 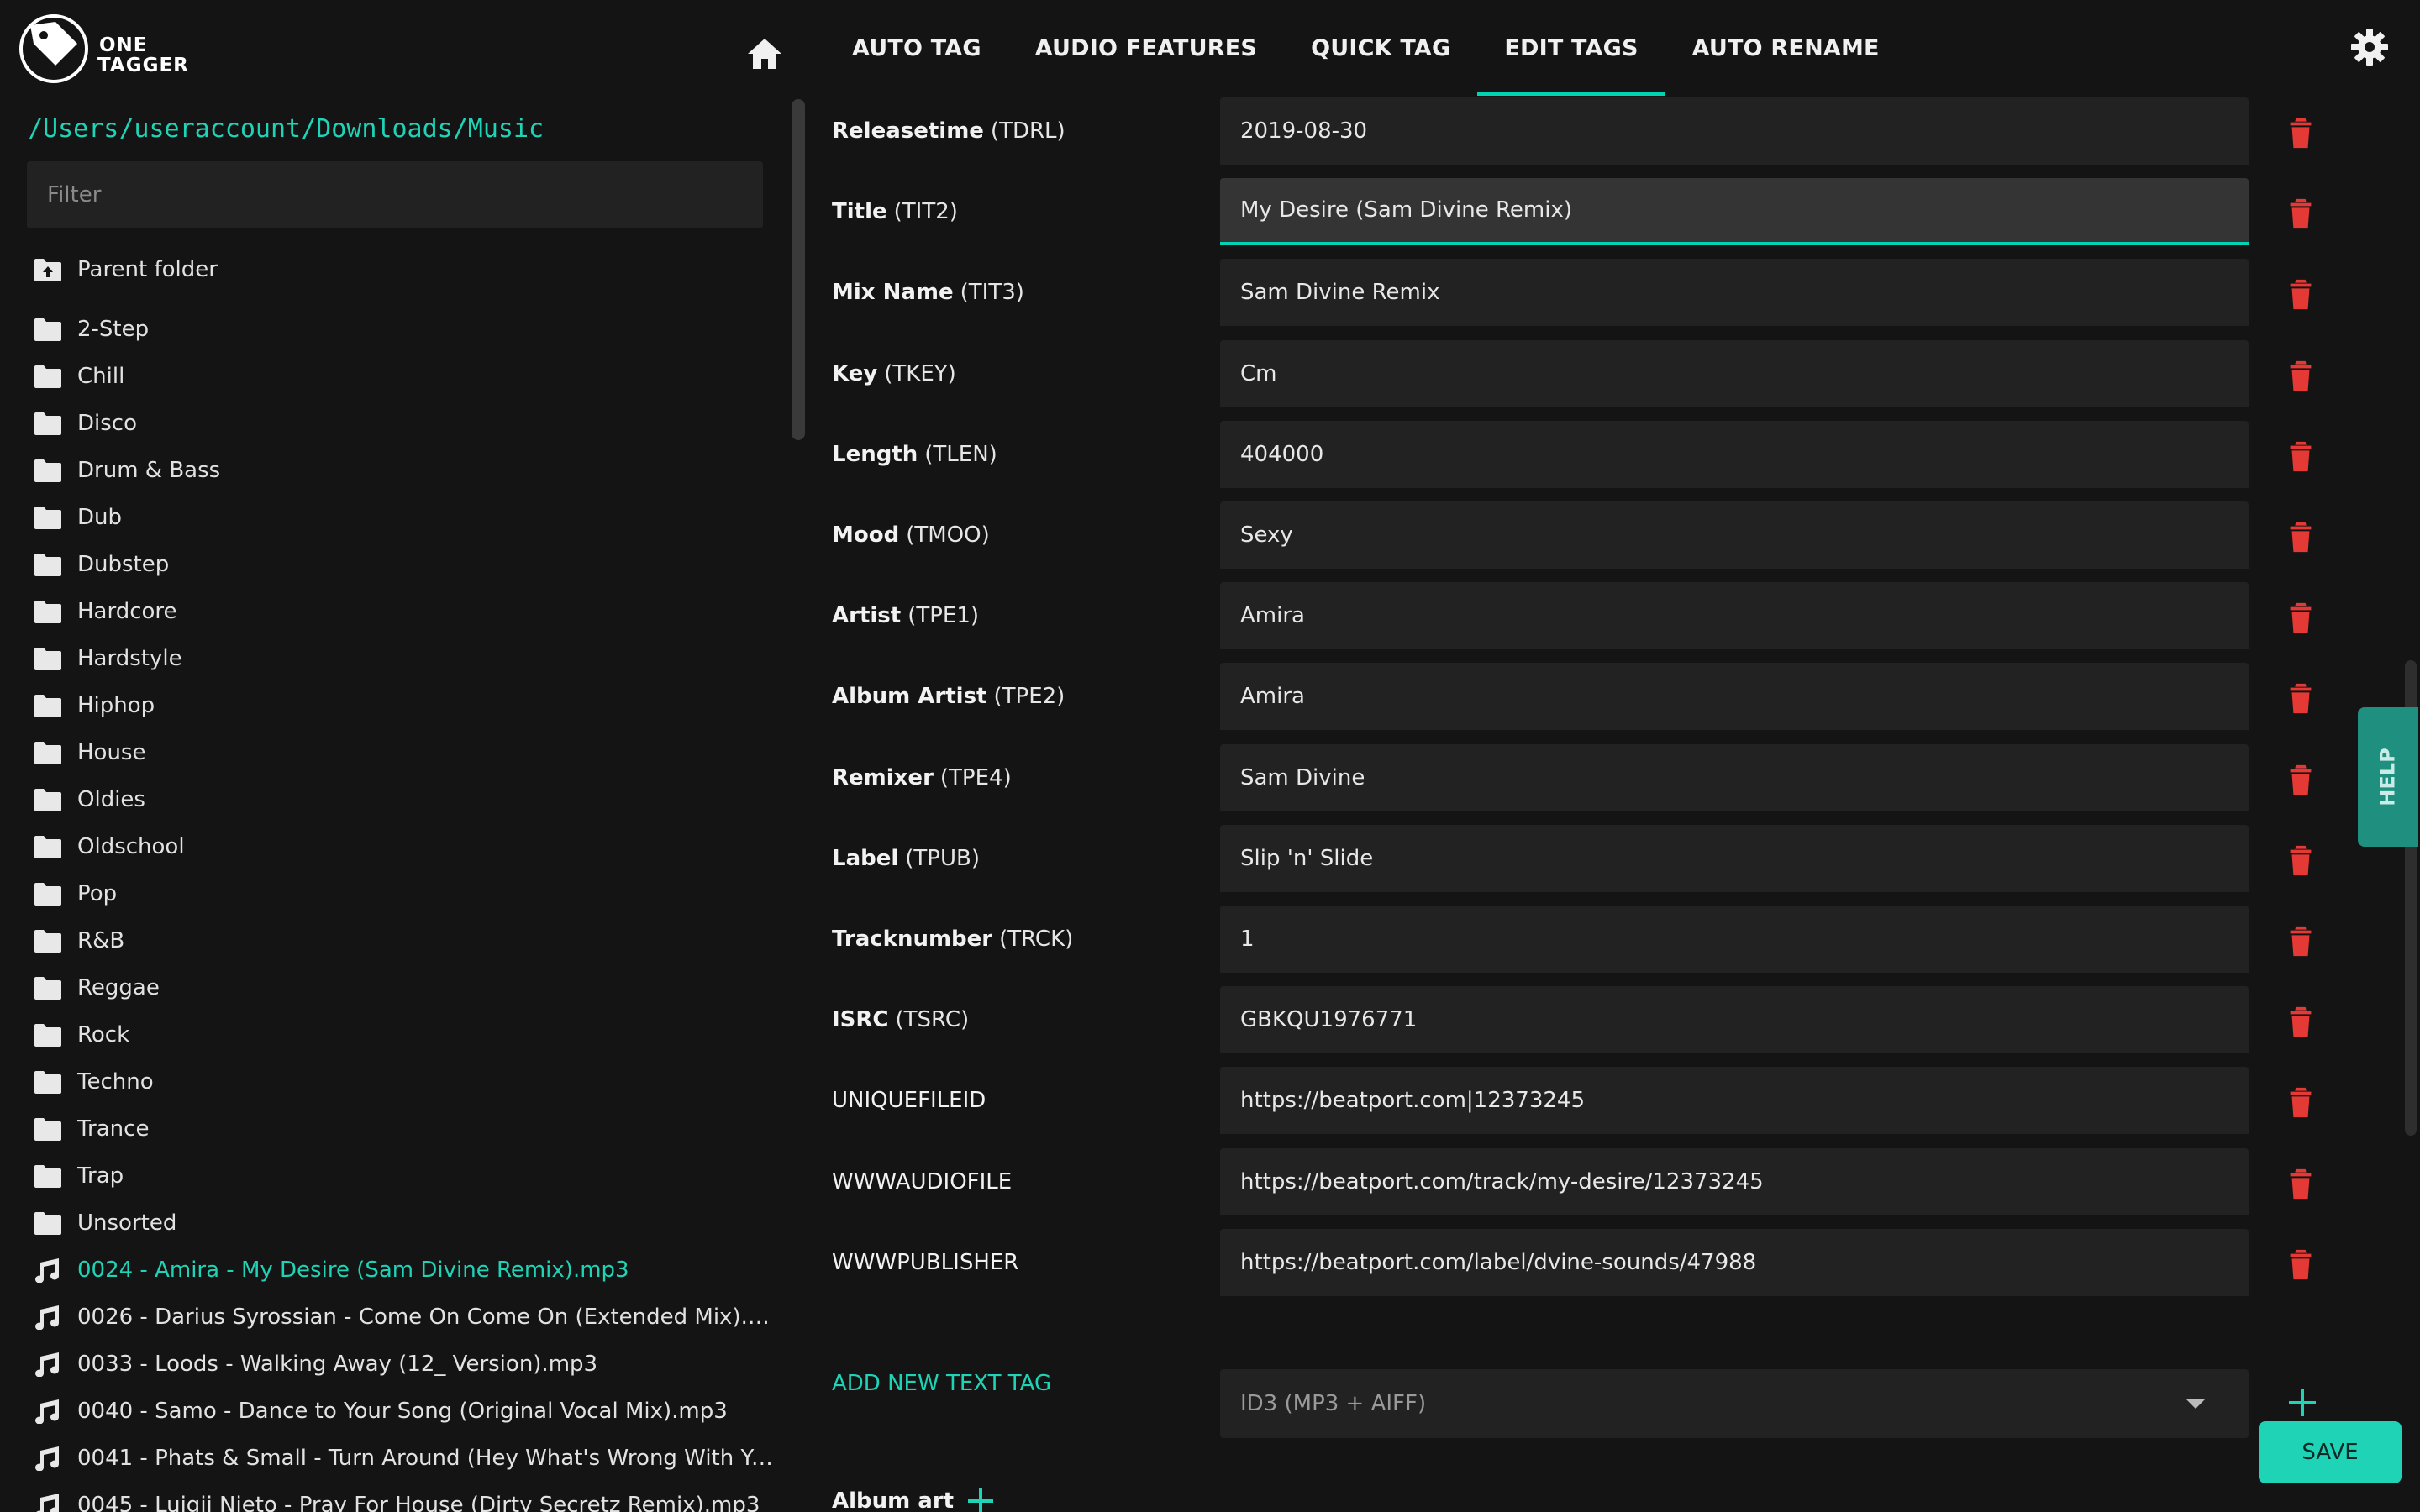 I want to click on add-tag-plus-icon, so click(x=2302, y=1403).